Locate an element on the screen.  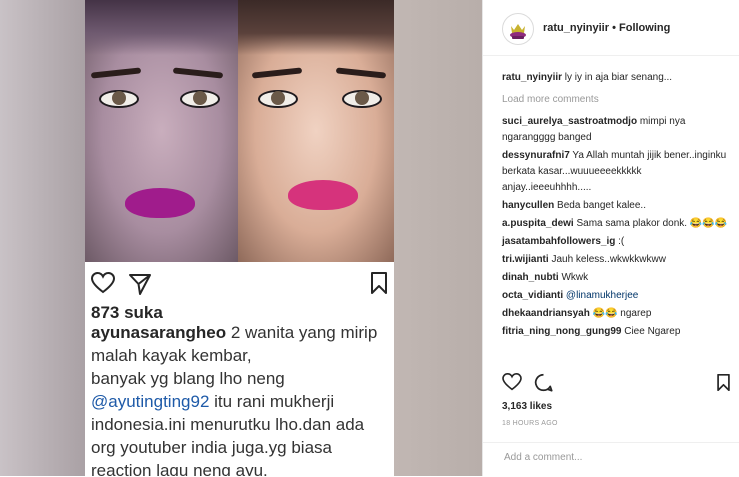
comment-mention-link: @linamukherjee is located at coordinates (602, 295).